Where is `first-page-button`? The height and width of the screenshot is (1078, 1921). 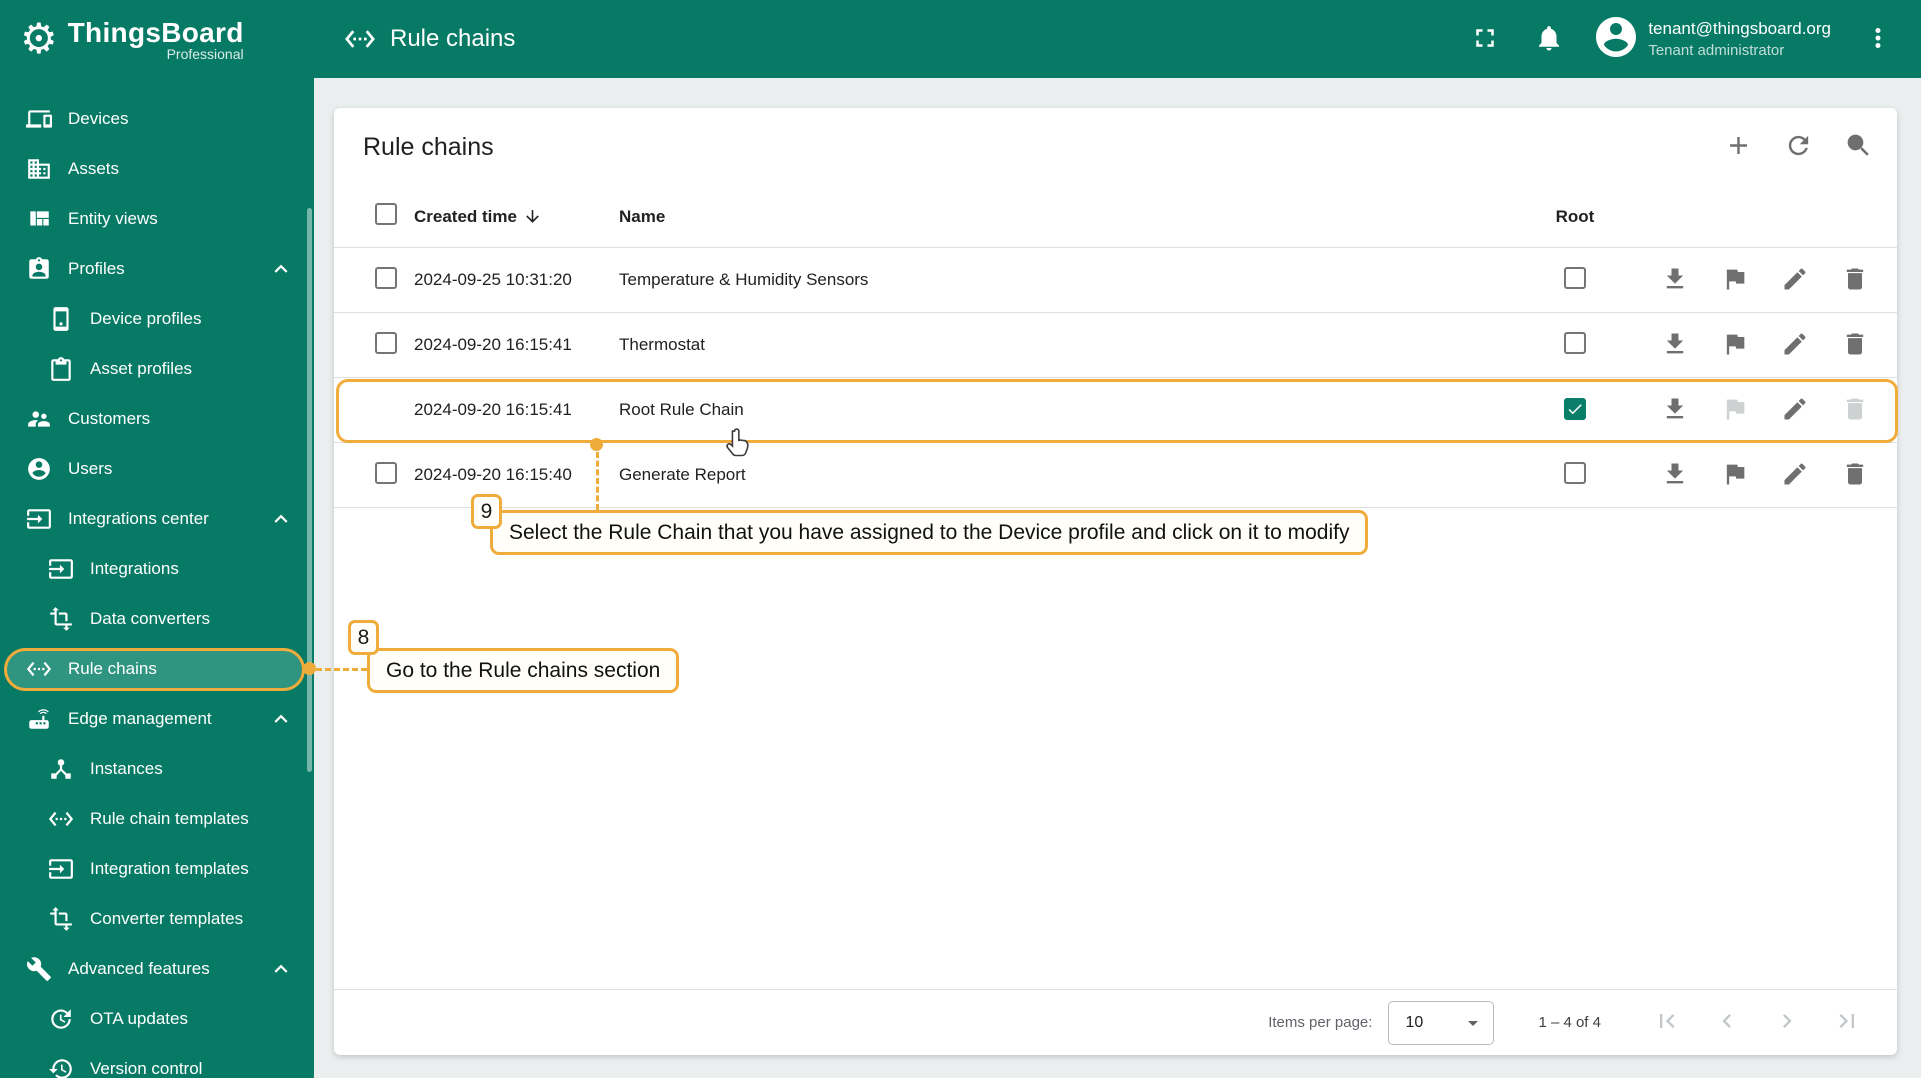
first-page-button is located at coordinates (1667, 1023).